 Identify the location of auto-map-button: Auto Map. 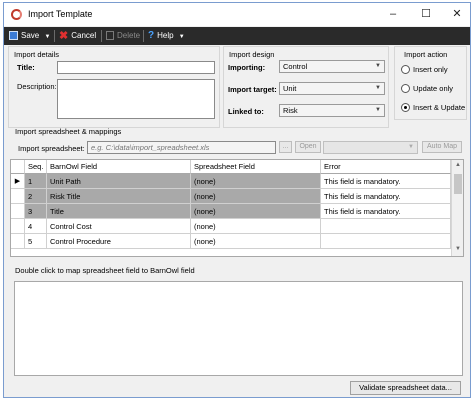
(442, 147).